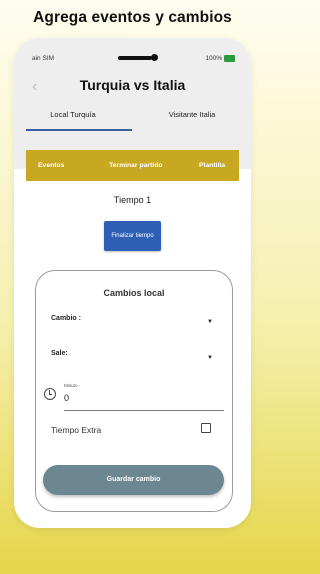 This screenshot has height=574, width=320. What do you see at coordinates (213, 59) in the screenshot?
I see `battery-percentage: 100%` at bounding box center [213, 59].